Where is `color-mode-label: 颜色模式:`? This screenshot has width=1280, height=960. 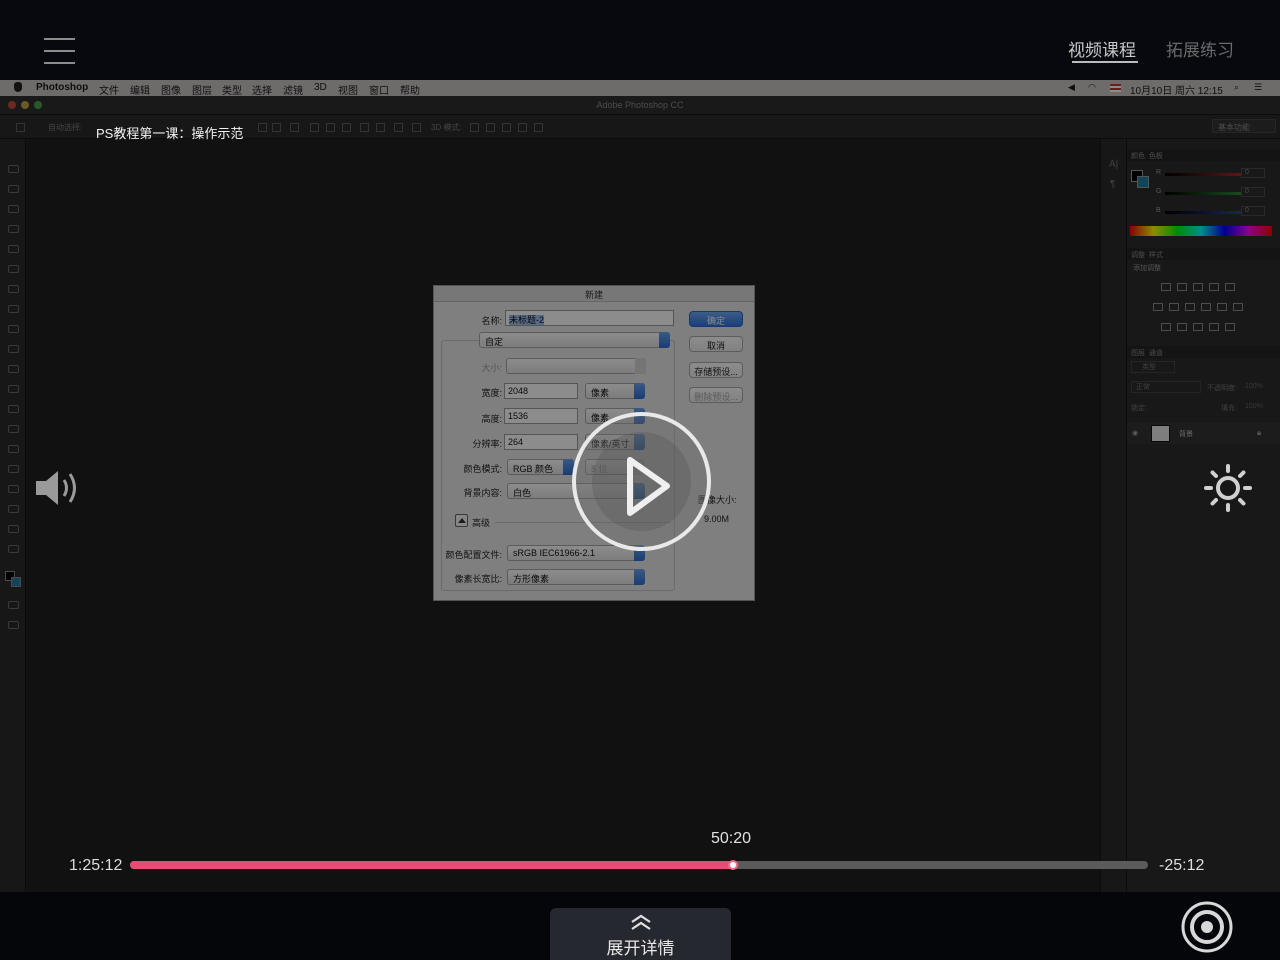
color-mode-label: 颜色模式: is located at coordinates (482, 469).